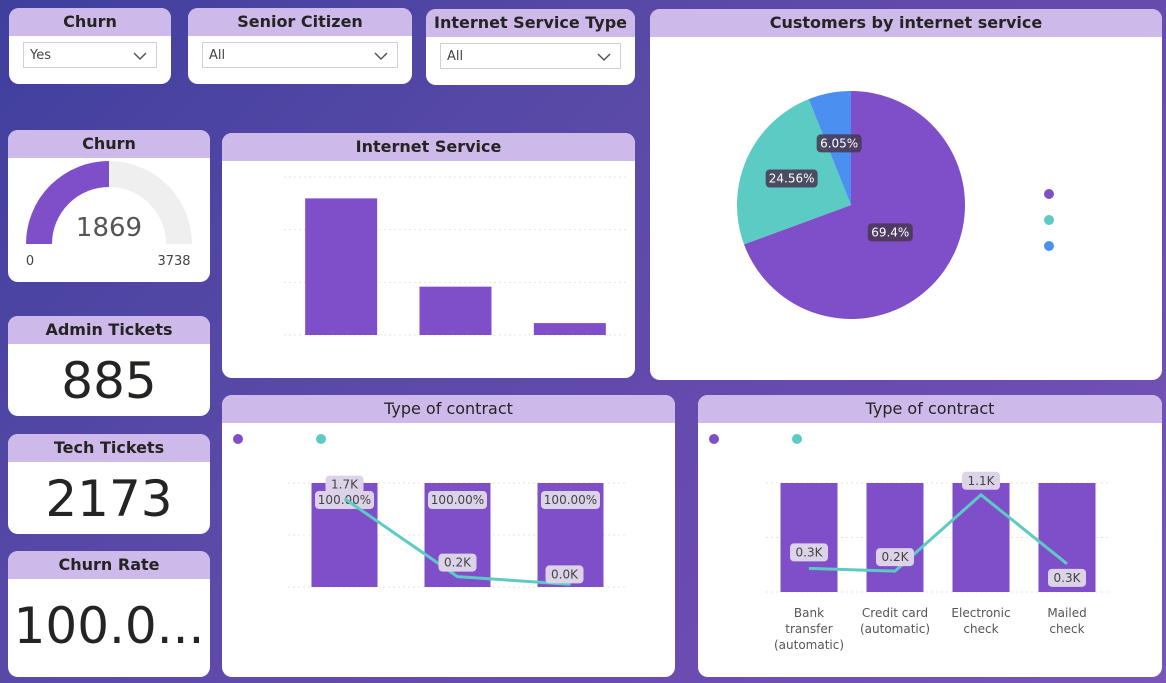 This screenshot has height=683, width=1166. What do you see at coordinates (345, 485) in the screenshot?
I see `line-data-label: 1.7K` at bounding box center [345, 485].